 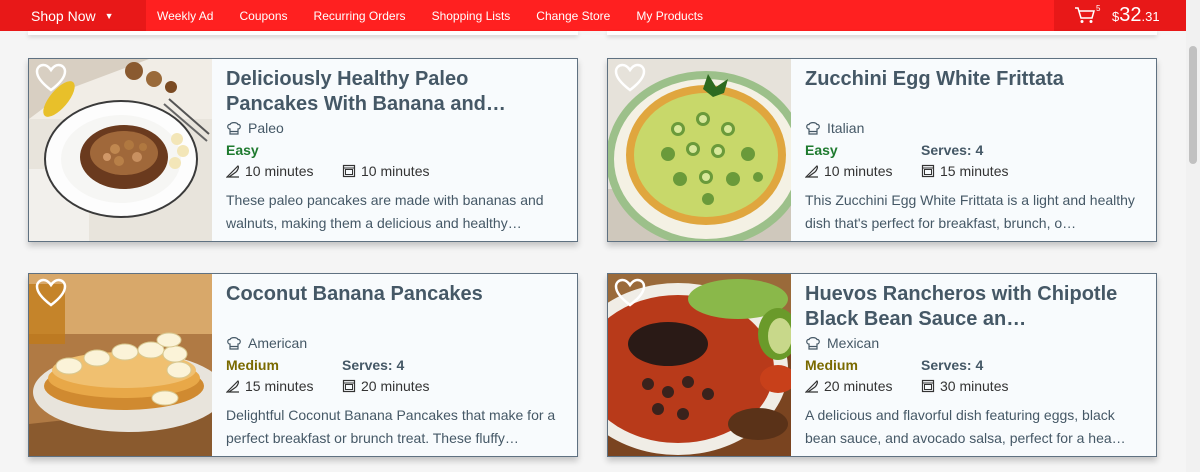 I want to click on cook-time: 20 minutes, so click(x=385, y=386).